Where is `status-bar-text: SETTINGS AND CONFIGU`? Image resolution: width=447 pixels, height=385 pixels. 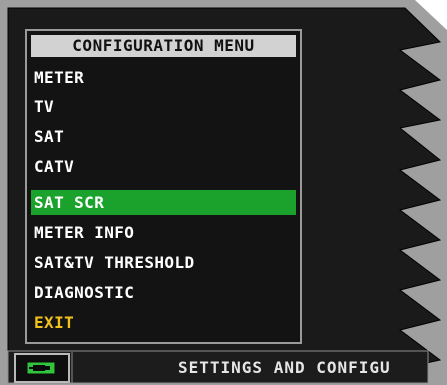
status-bar-text: SETTINGS AND CONFIGU is located at coordinates (284, 367).